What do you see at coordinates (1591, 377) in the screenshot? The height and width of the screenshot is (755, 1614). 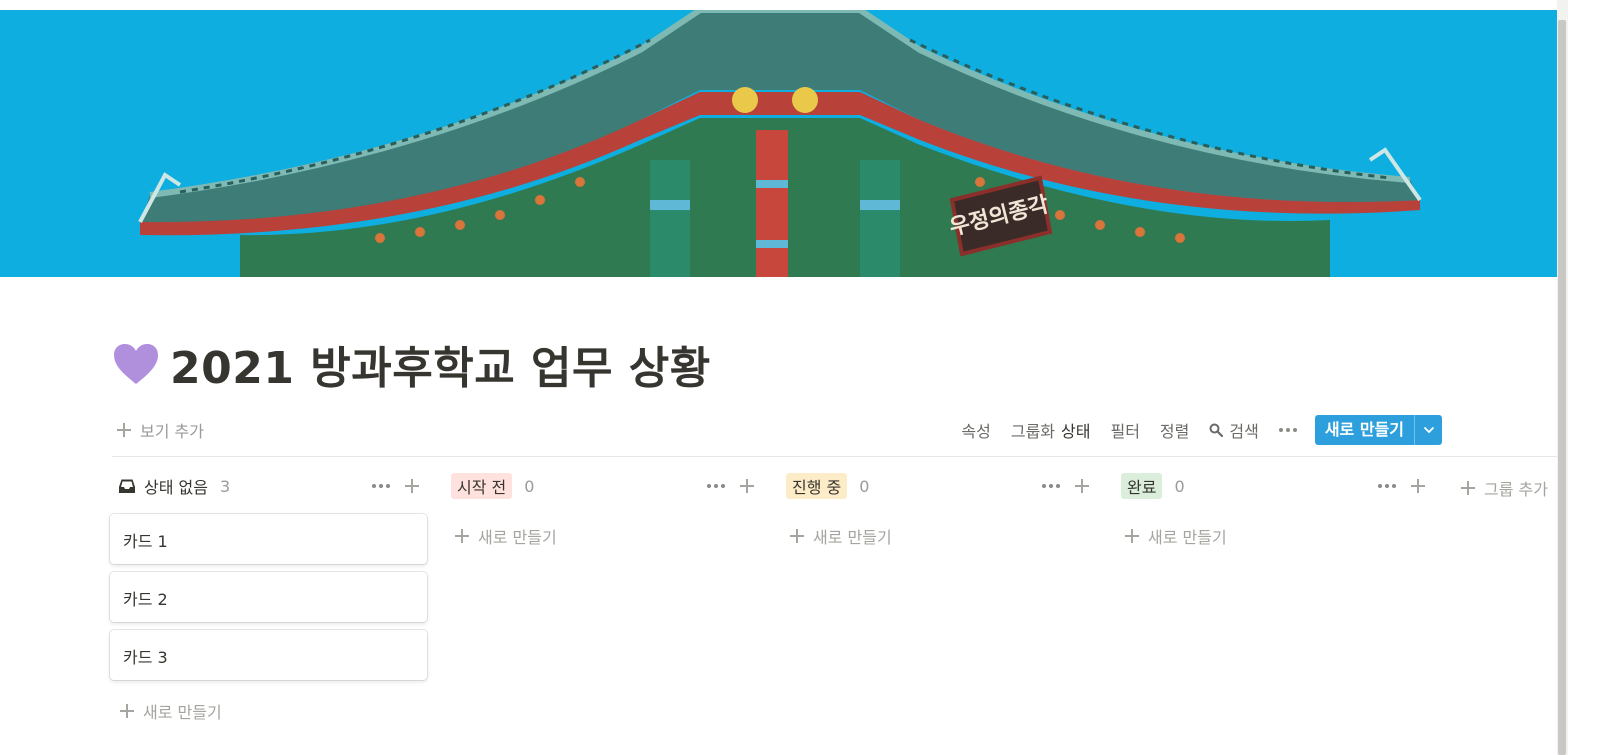 I see `right-gutter` at bounding box center [1591, 377].